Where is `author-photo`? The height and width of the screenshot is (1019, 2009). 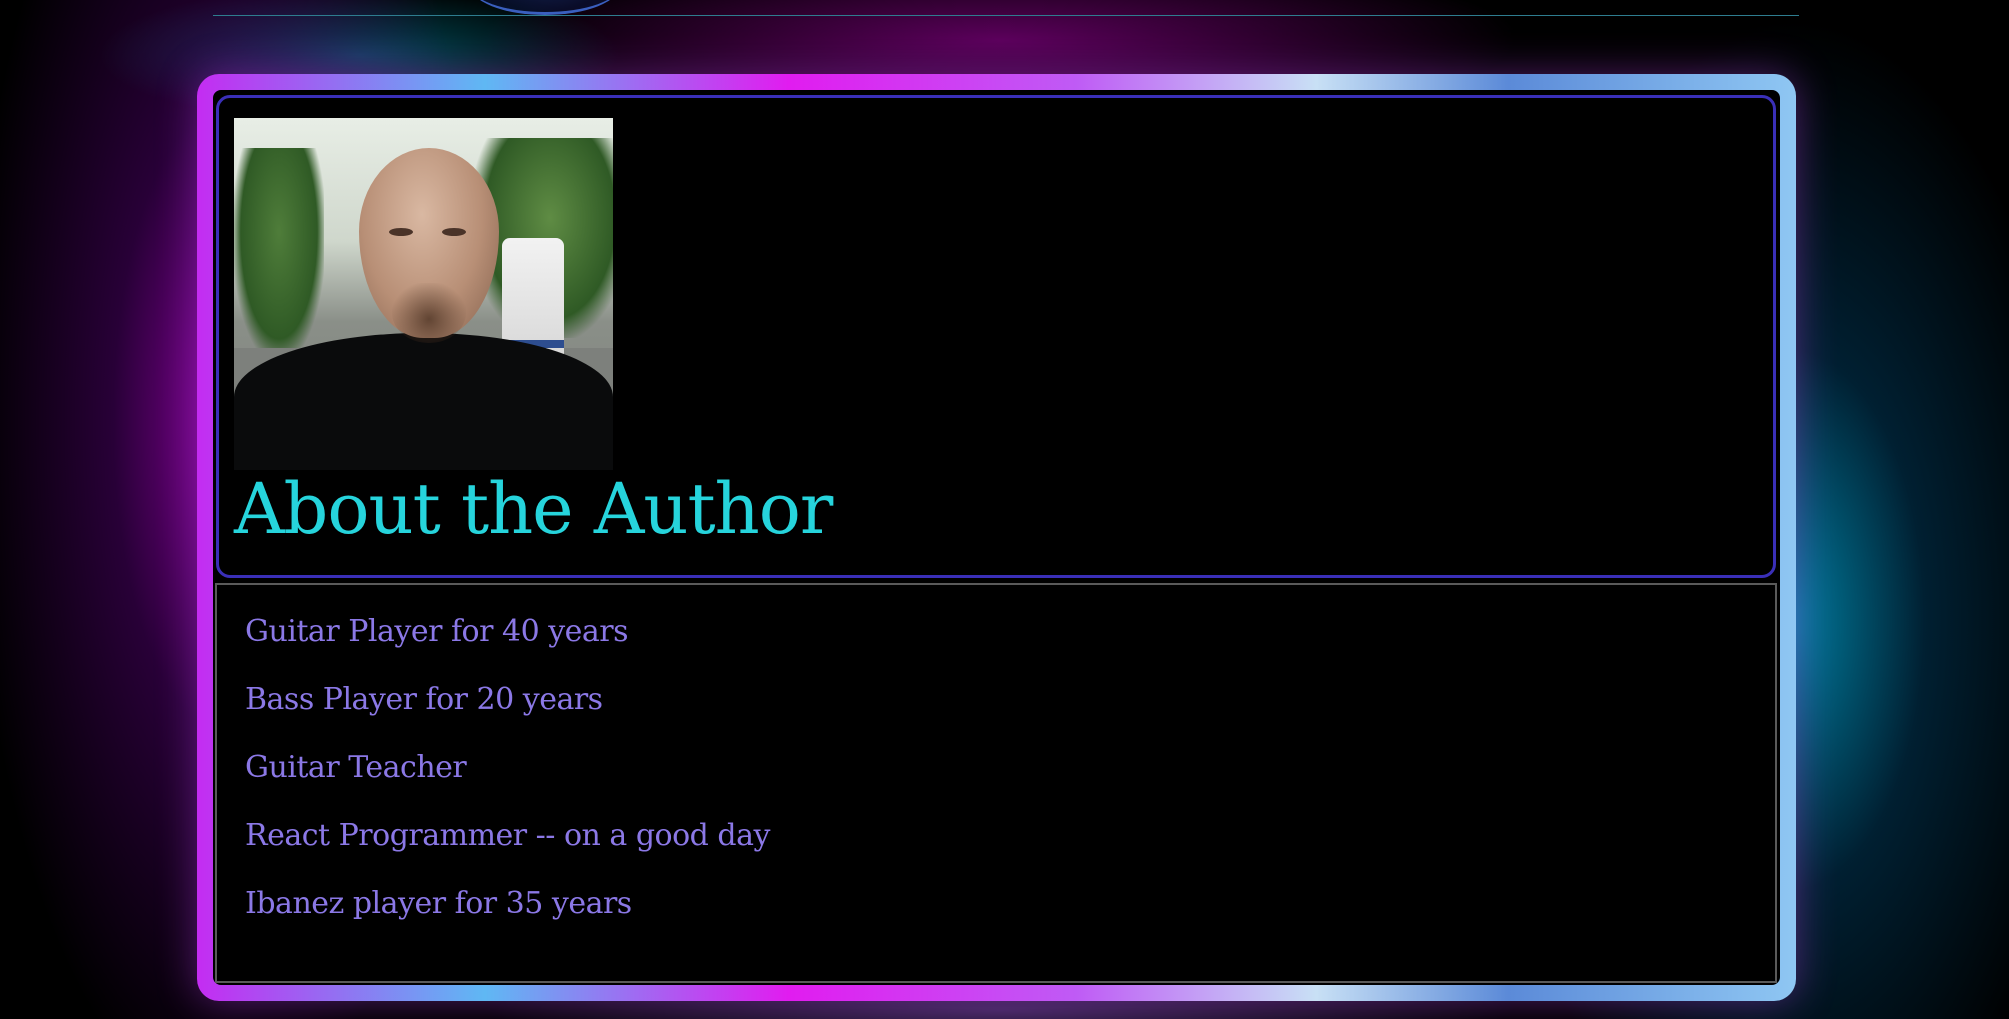 author-photo is located at coordinates (423, 294).